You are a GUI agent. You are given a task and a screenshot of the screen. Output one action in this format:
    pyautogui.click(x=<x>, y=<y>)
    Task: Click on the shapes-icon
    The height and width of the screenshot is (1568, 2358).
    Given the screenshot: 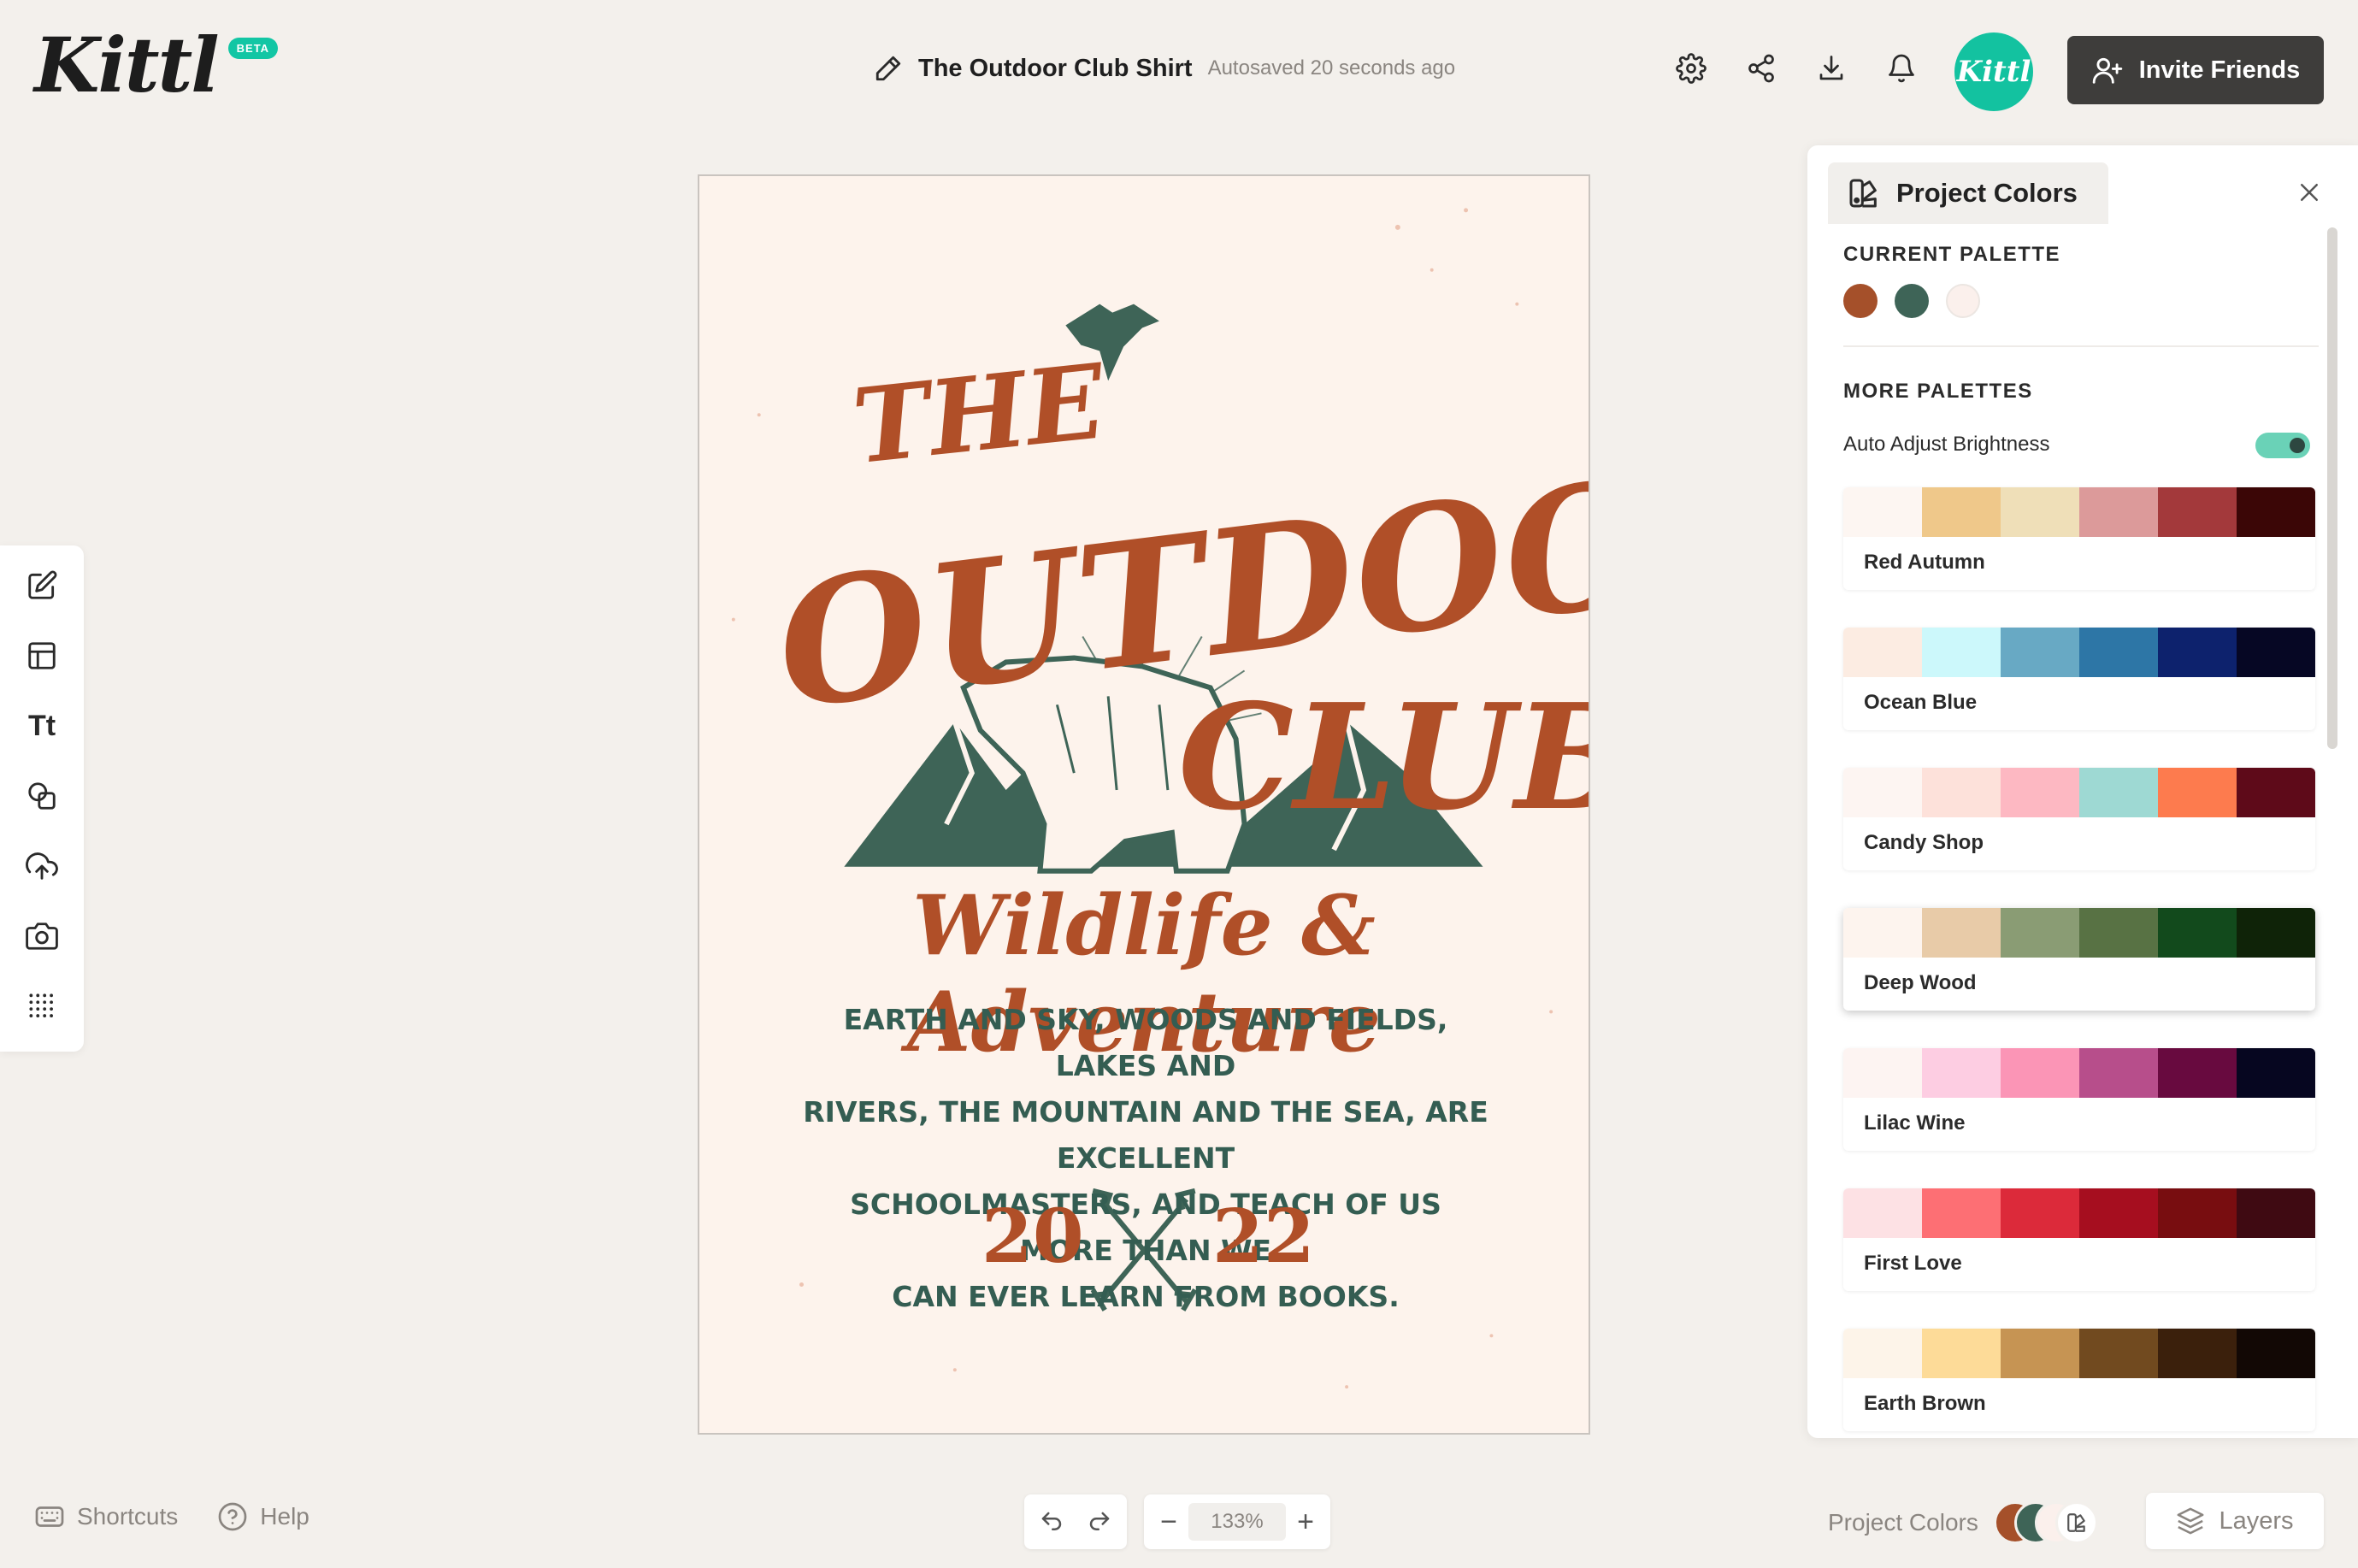 What is the action you would take?
    pyautogui.click(x=42, y=796)
    